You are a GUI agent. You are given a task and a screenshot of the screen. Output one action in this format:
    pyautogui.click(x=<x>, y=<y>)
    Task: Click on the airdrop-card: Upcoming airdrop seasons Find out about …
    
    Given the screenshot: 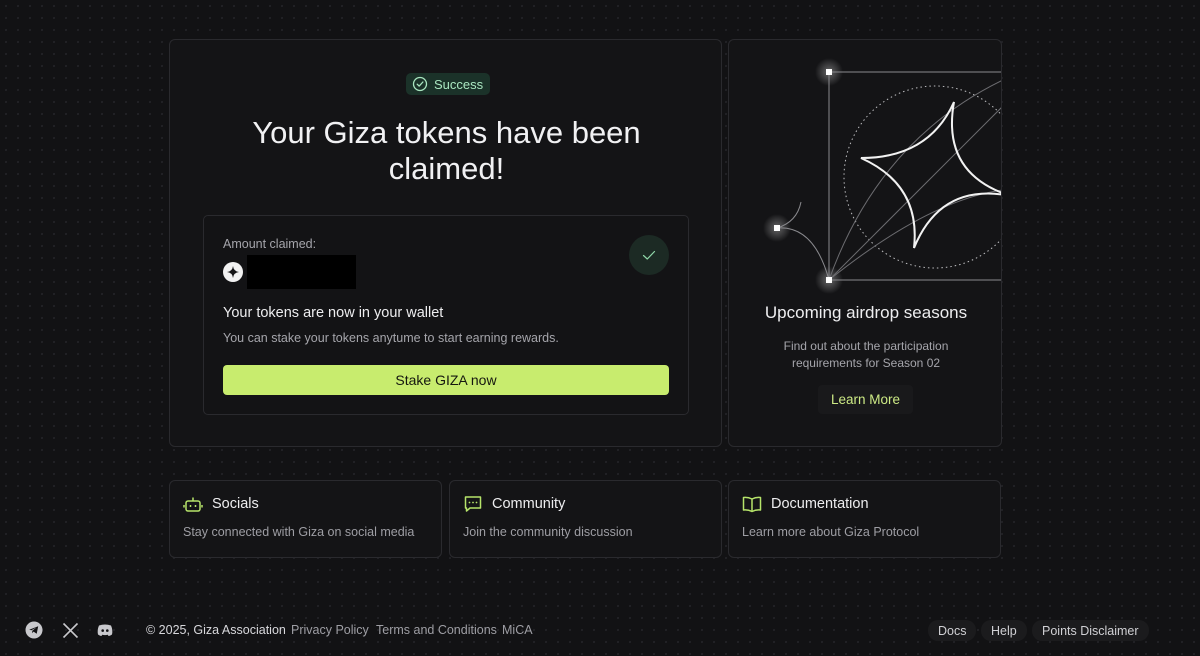 What is the action you would take?
    pyautogui.click(x=865, y=243)
    